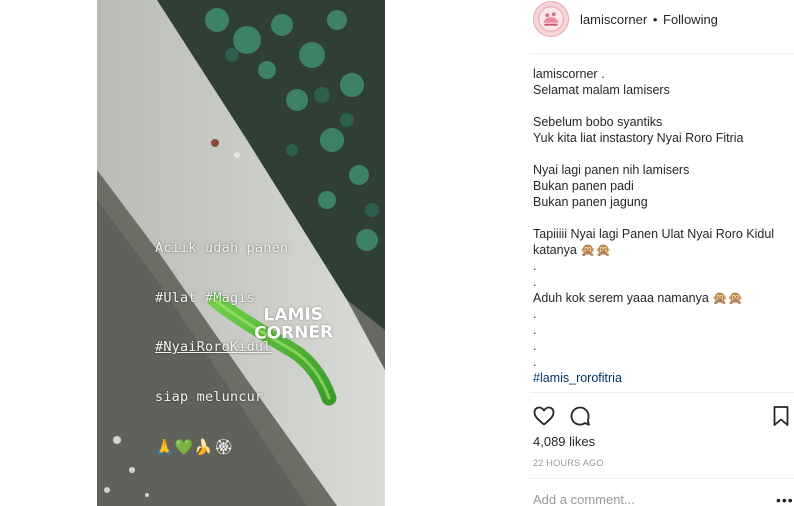  What do you see at coordinates (590, 202) in the screenshot?
I see `caption-line: Bukan panen jagung` at bounding box center [590, 202].